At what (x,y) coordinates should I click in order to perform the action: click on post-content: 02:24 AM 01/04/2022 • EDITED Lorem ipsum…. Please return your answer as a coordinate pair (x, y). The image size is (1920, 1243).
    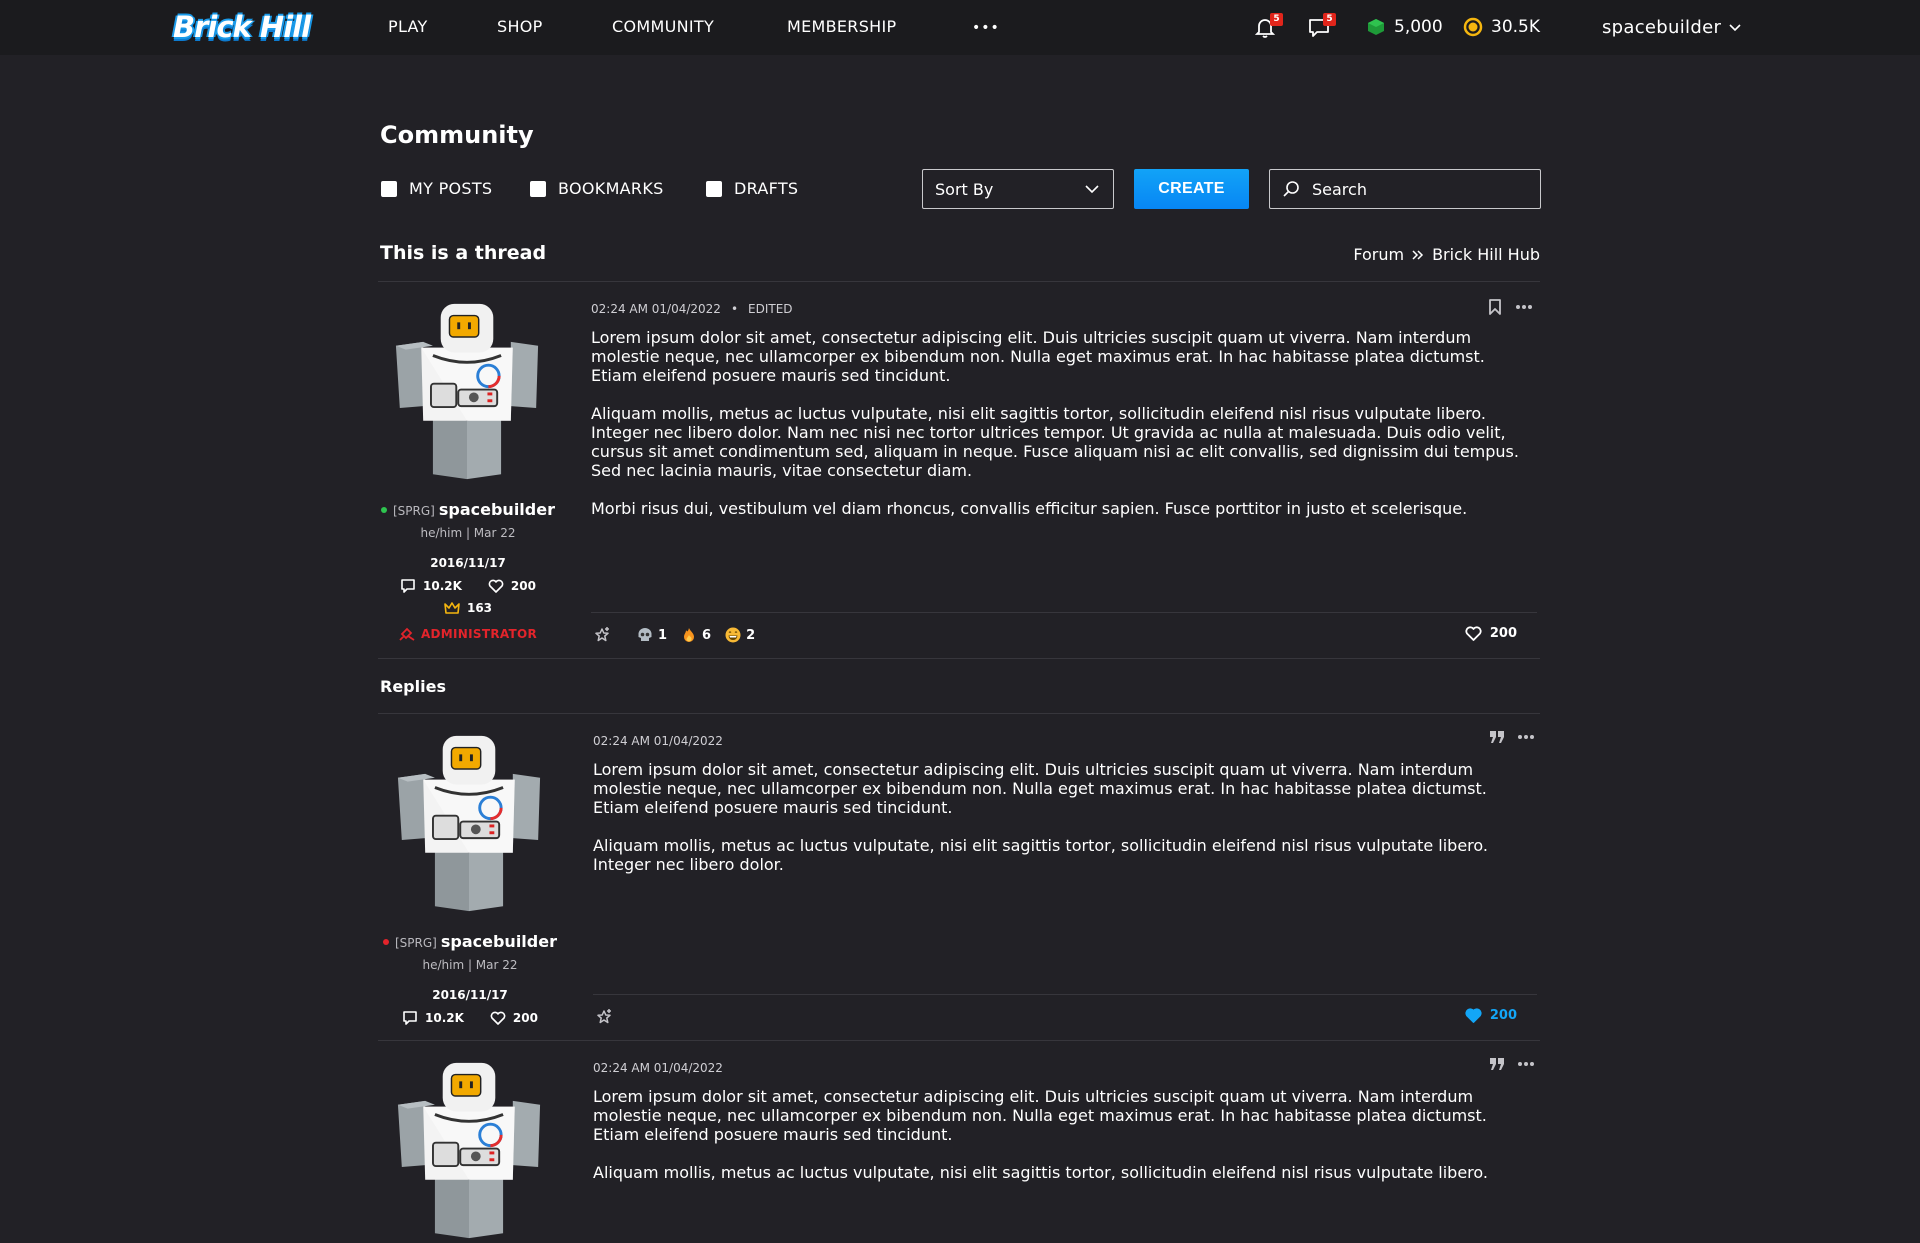
    Looking at the image, I should click on (1065, 479).